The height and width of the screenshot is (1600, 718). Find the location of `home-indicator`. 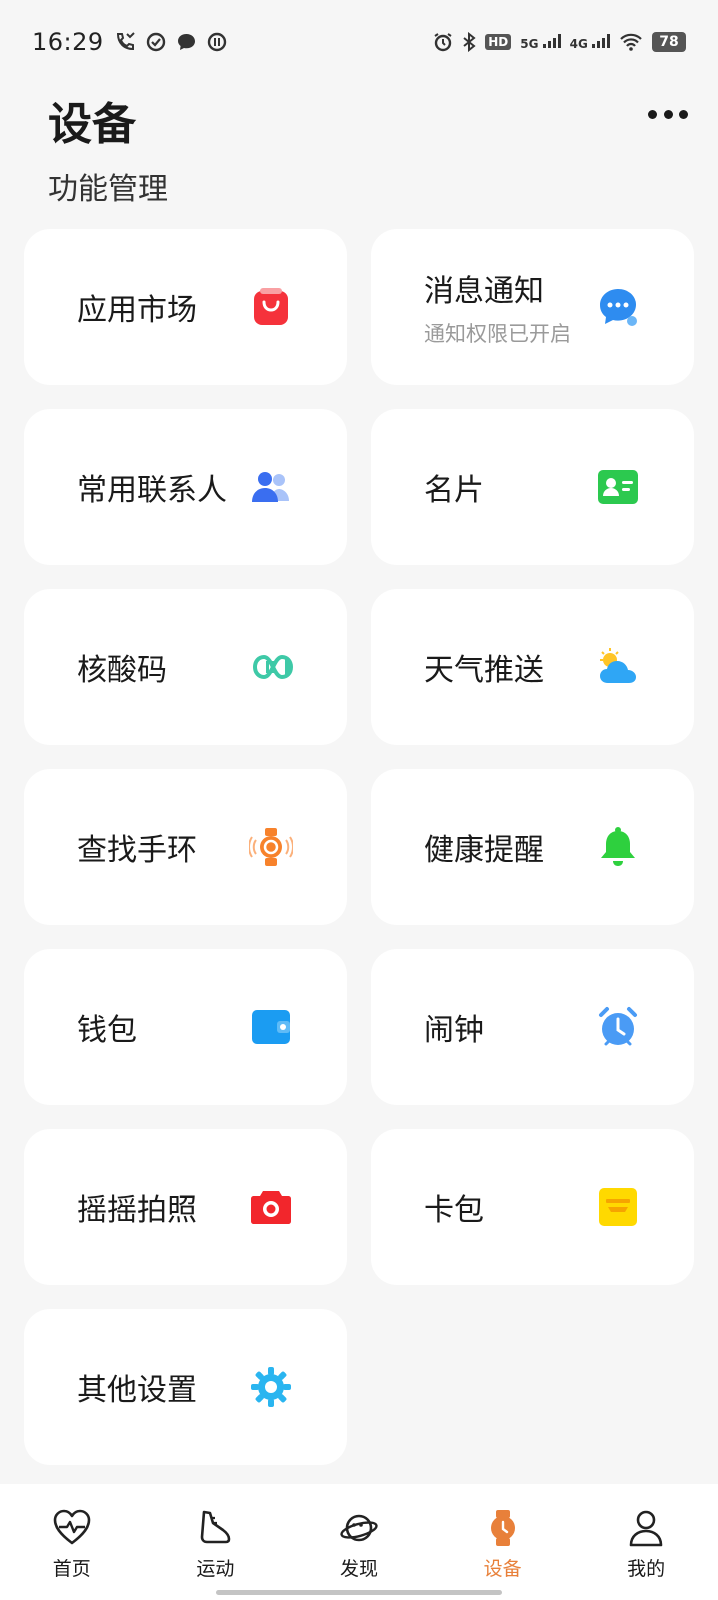

home-indicator is located at coordinates (359, 1592).